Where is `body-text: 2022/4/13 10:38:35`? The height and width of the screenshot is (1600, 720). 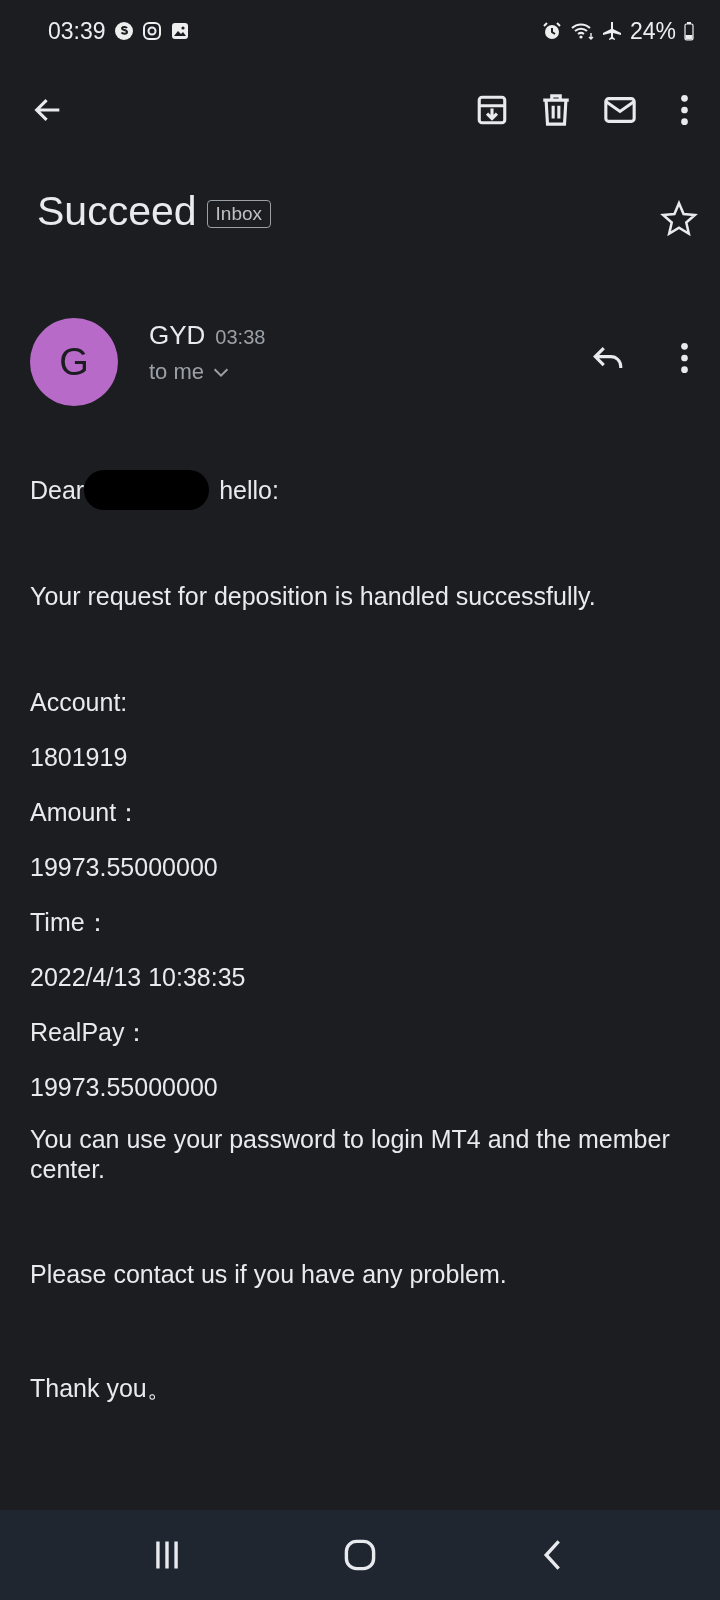
body-text: 2022/4/13 10:38:35 is located at coordinates (138, 977).